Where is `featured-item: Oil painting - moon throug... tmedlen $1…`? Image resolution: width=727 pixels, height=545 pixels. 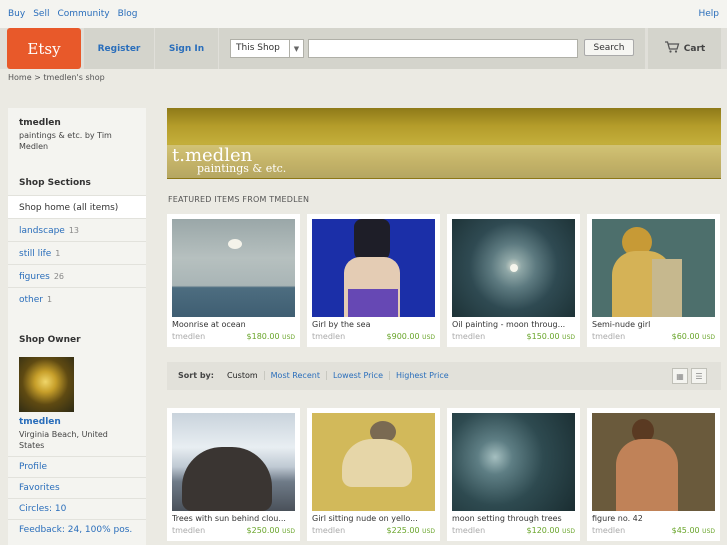
featured-item: Oil painting - moon throug... tmedlen $1… is located at coordinates (513, 280).